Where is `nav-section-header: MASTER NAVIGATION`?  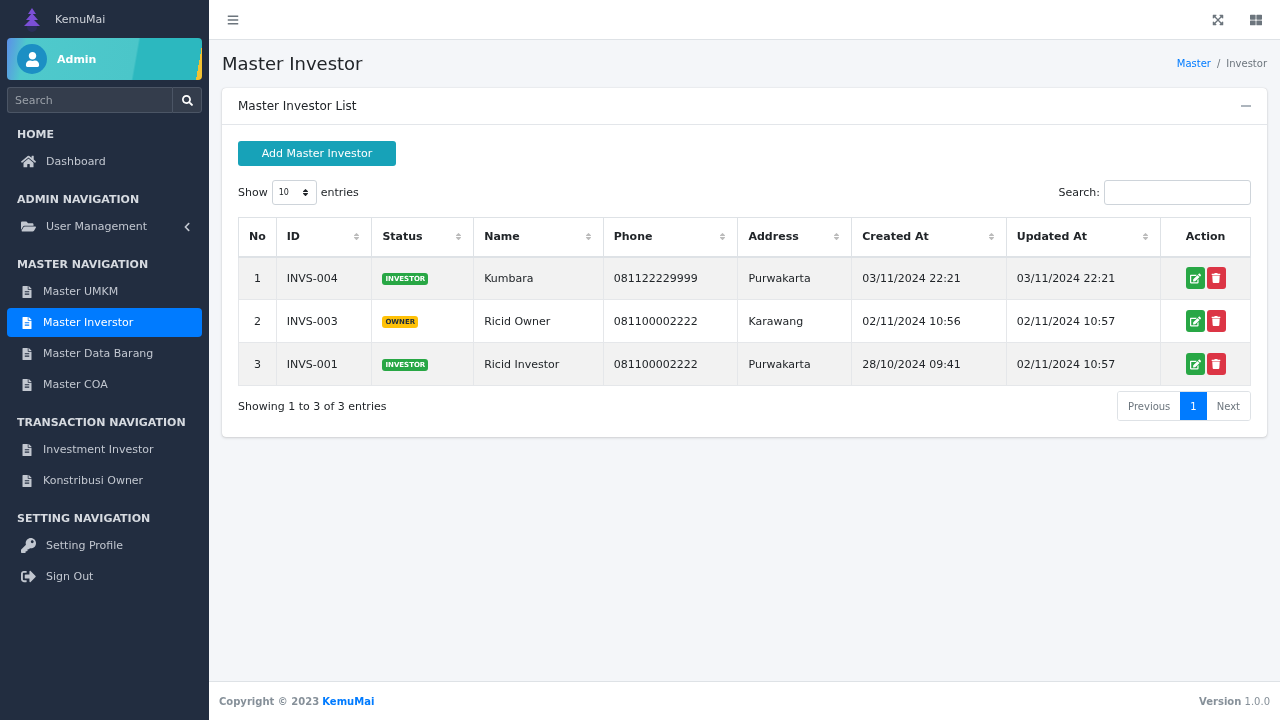 nav-section-header: MASTER NAVIGATION is located at coordinates (83, 265).